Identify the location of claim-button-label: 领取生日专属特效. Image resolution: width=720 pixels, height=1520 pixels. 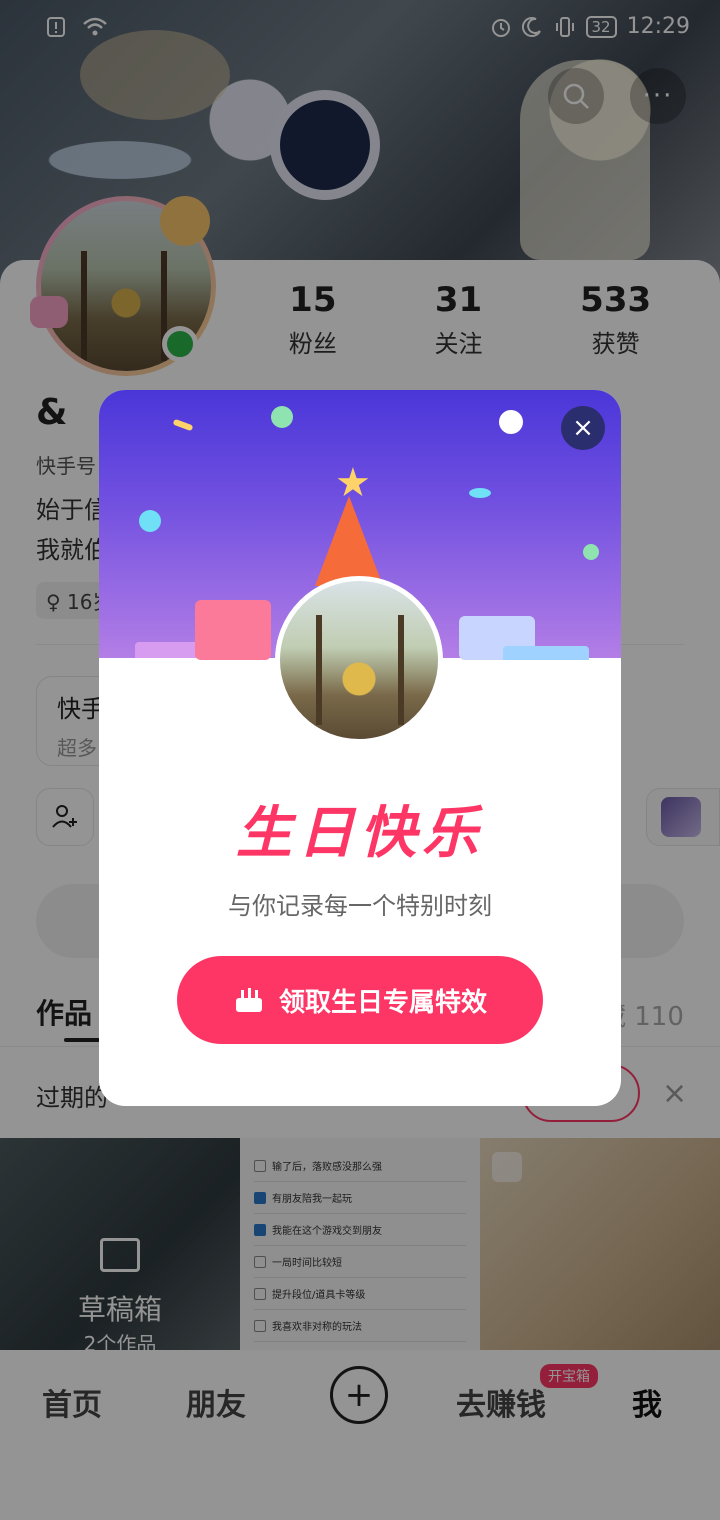
(382, 1002).